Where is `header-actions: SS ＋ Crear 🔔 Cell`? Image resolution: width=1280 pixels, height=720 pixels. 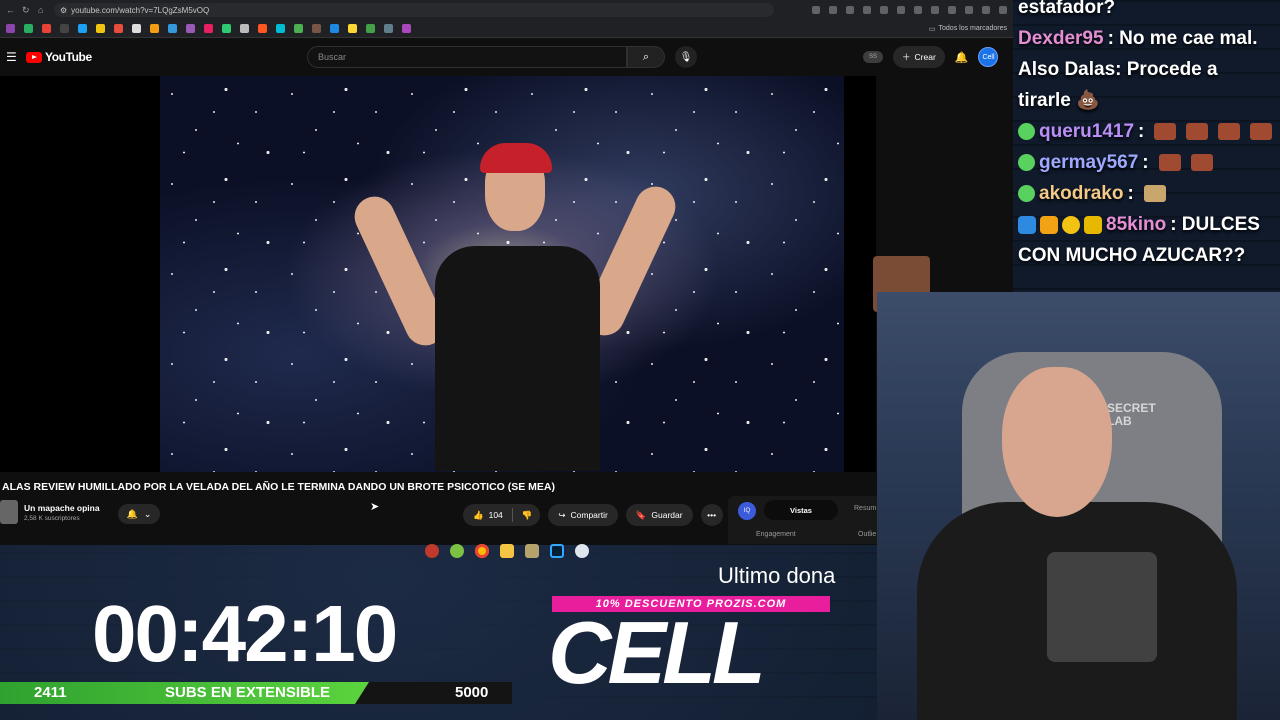 header-actions: SS ＋ Crear 🔔 Cell is located at coordinates (931, 57).